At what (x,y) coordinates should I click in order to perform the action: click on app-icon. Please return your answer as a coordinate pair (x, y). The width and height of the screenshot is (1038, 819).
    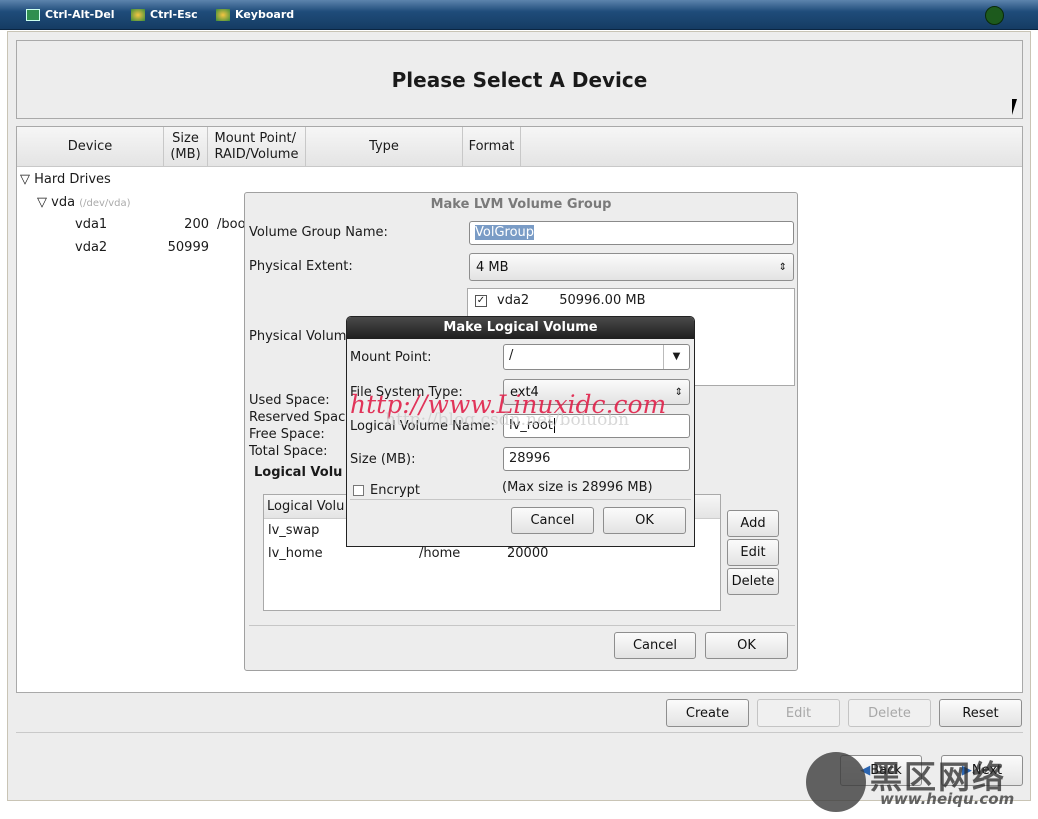
    Looking at the image, I should click on (138, 14).